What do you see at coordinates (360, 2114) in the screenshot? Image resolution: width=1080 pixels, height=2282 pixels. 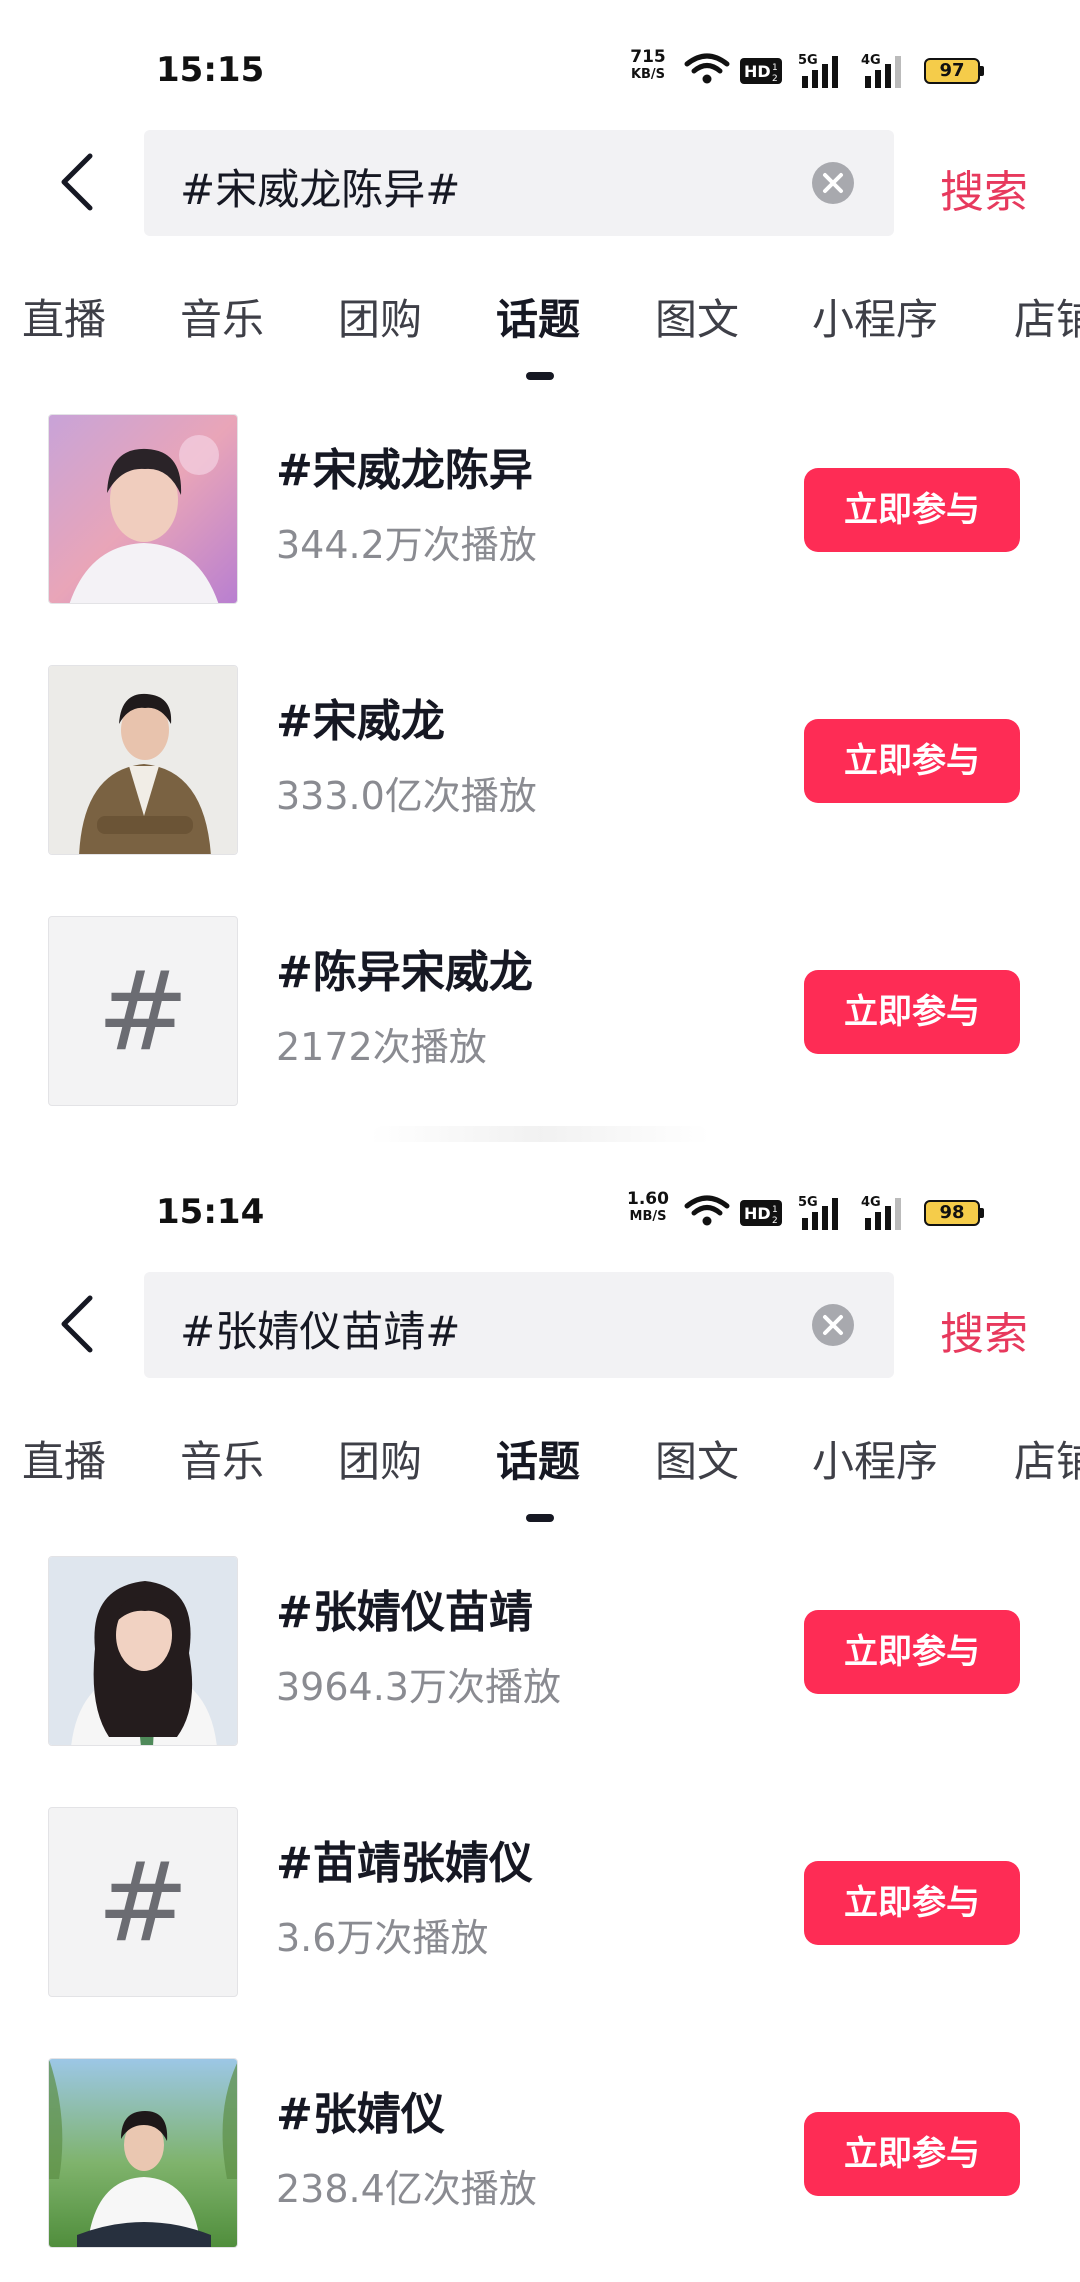 I see `topic-title: #张婧仪` at bounding box center [360, 2114].